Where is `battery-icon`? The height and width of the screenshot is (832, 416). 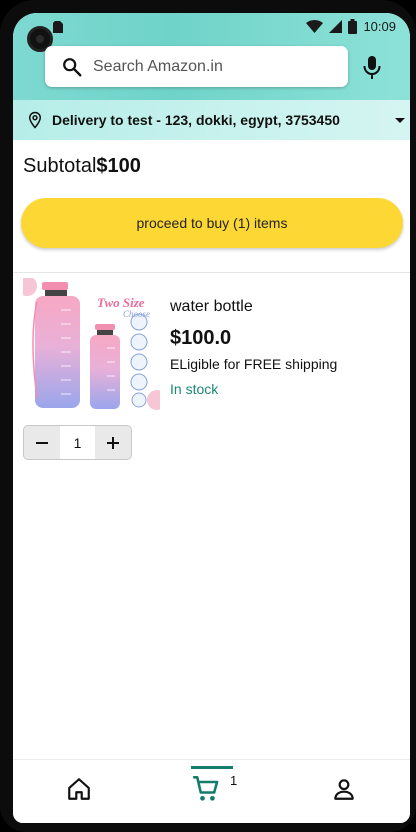
battery-icon is located at coordinates (353, 26).